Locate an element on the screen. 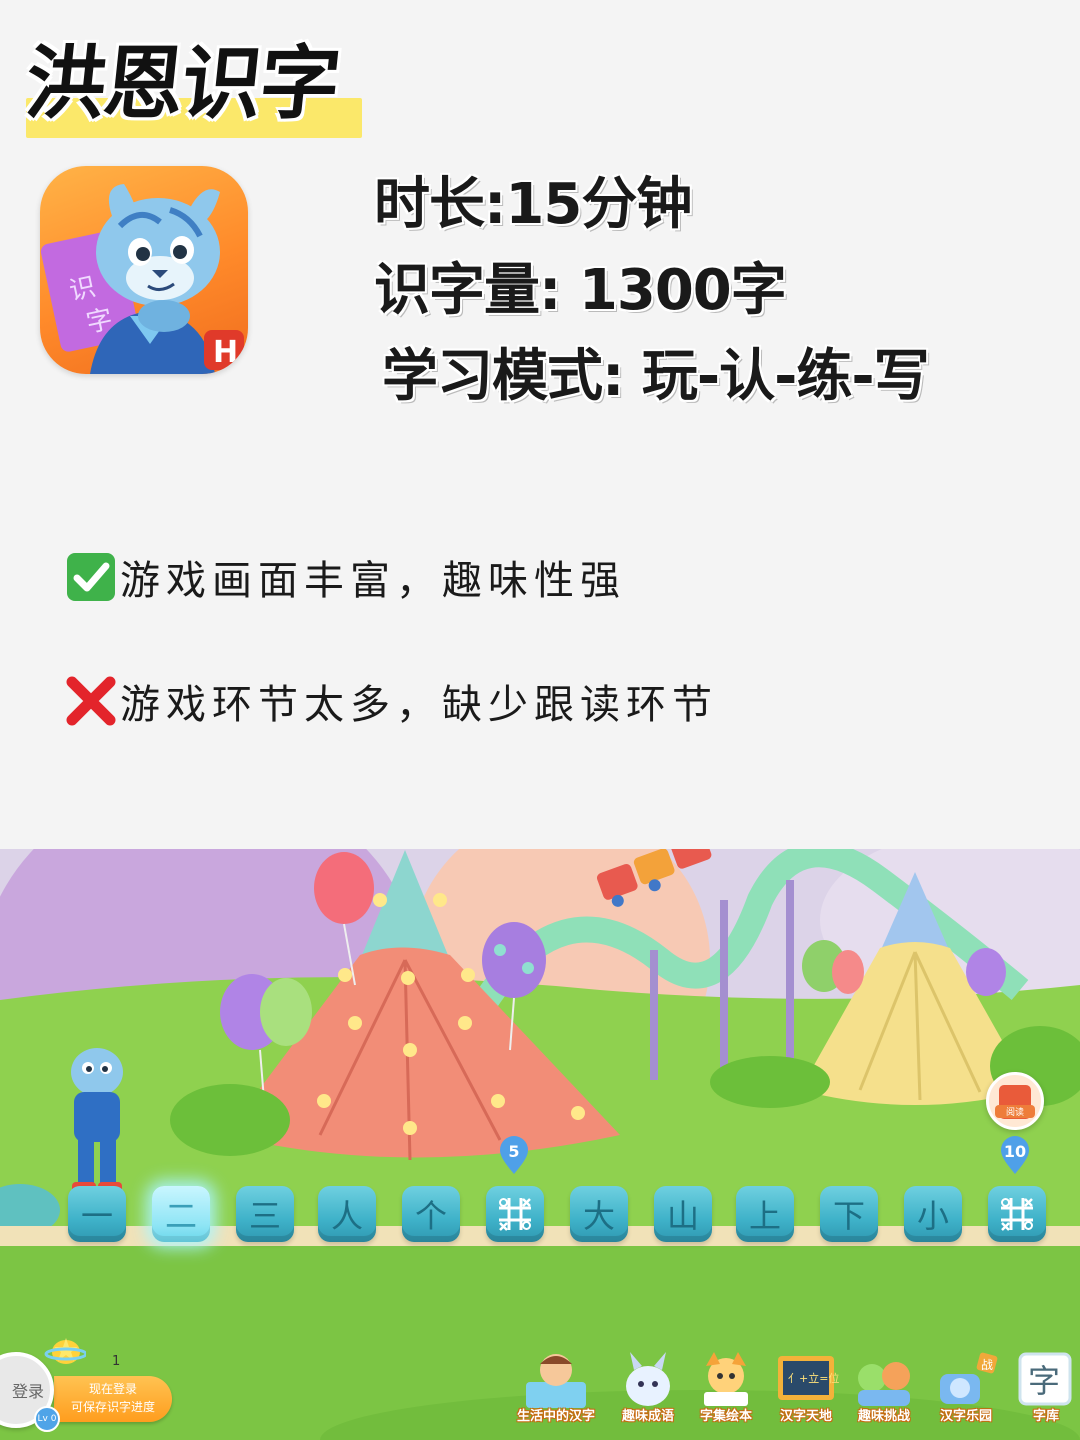 The height and width of the screenshot is (1440, 1080). svg-text: H is located at coordinates (225, 352).